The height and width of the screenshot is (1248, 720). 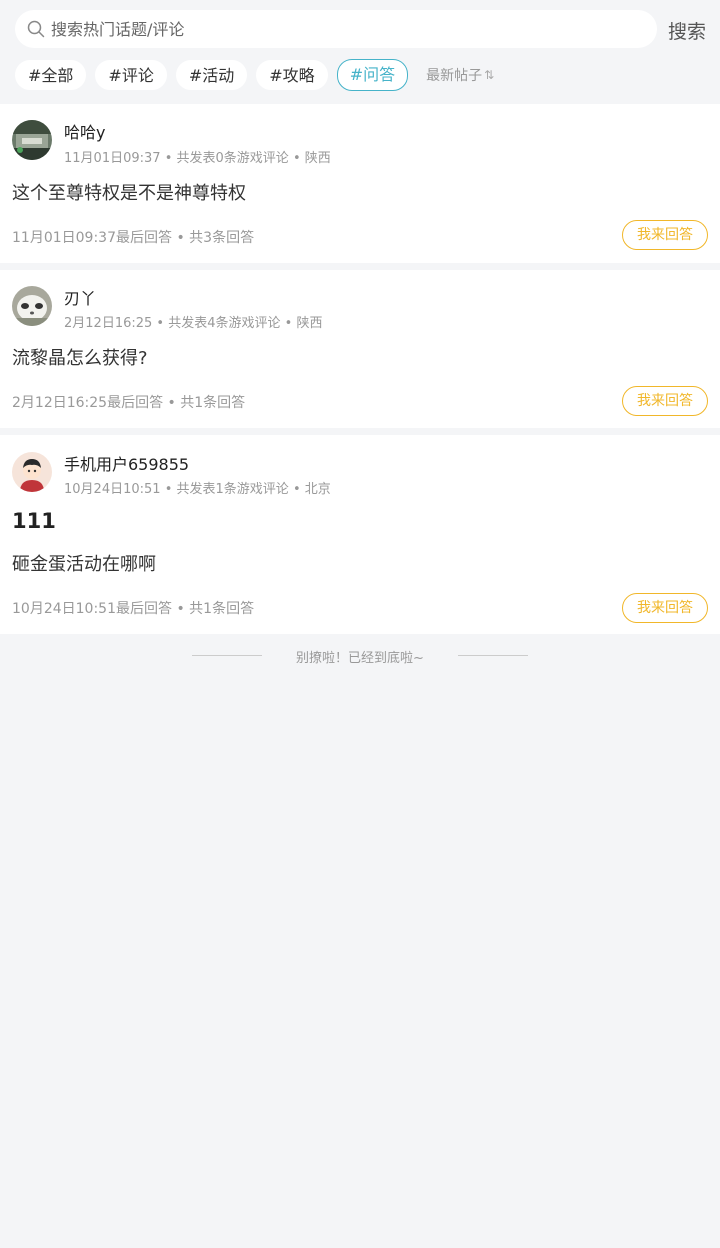 I want to click on search-button: 搜索, so click(x=687, y=30).